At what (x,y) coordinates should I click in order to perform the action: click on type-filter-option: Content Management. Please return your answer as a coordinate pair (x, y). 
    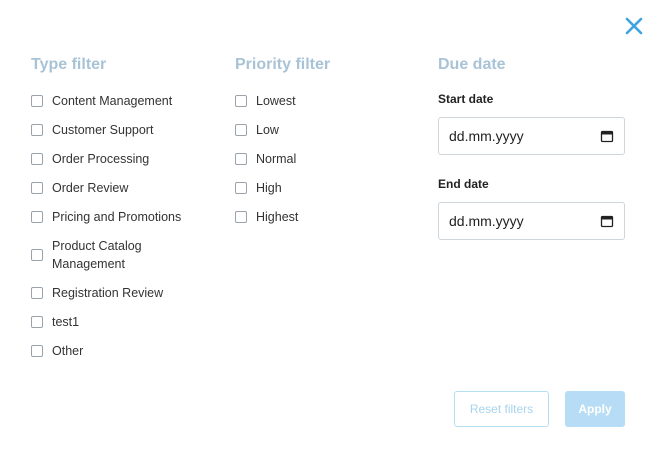
    Looking at the image, I should click on (126, 101).